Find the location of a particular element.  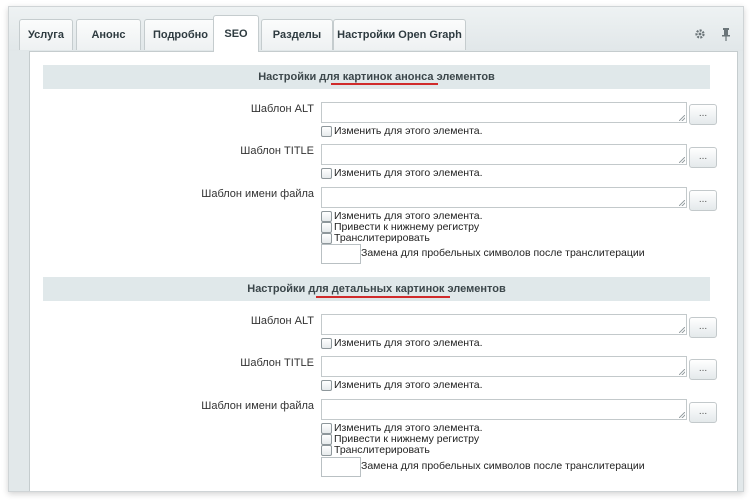

tab-details: Подробно is located at coordinates (180, 34).